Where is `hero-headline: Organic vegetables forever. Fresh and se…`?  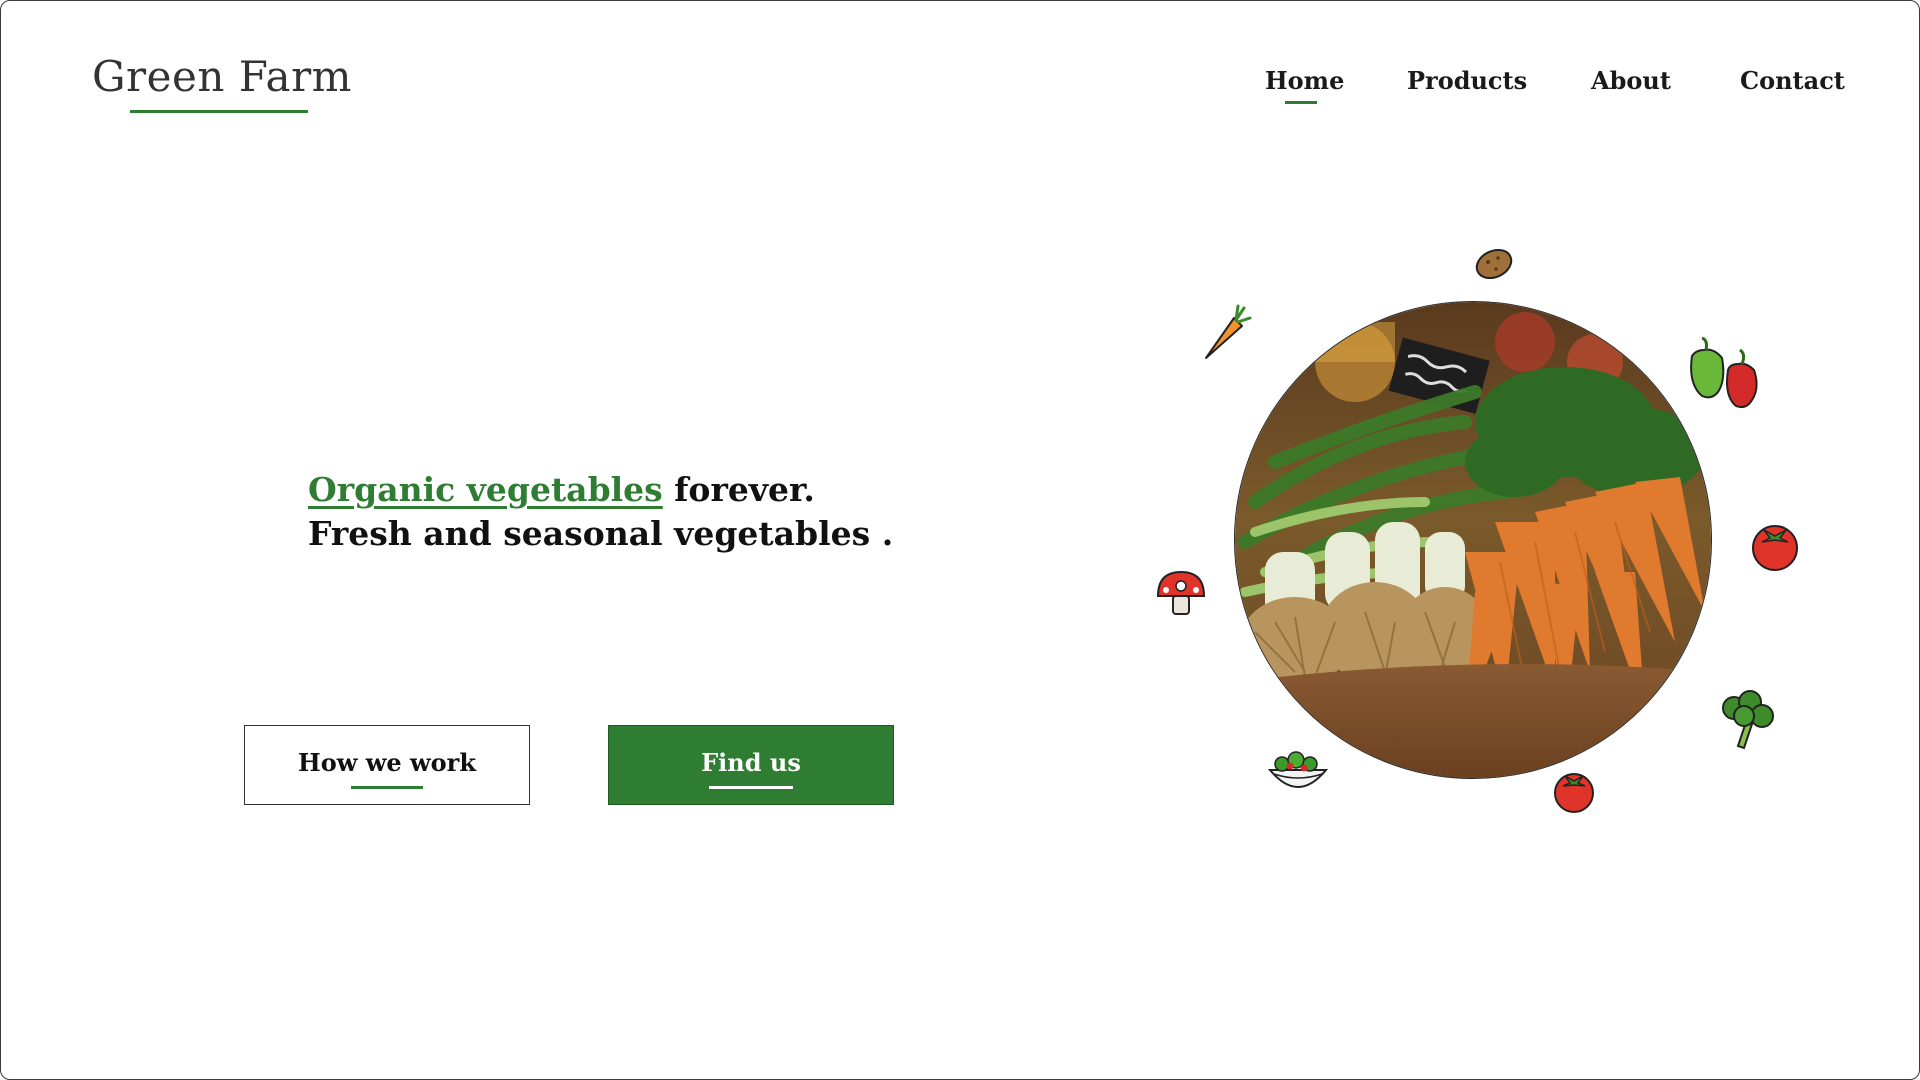
hero-headline: Organic vegetables forever. Fresh and se… is located at coordinates (600, 512).